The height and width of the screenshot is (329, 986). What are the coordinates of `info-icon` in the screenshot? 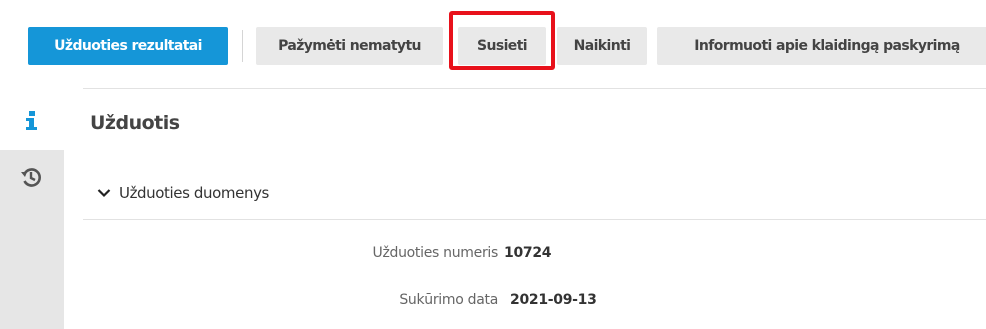 It's located at (31, 120).